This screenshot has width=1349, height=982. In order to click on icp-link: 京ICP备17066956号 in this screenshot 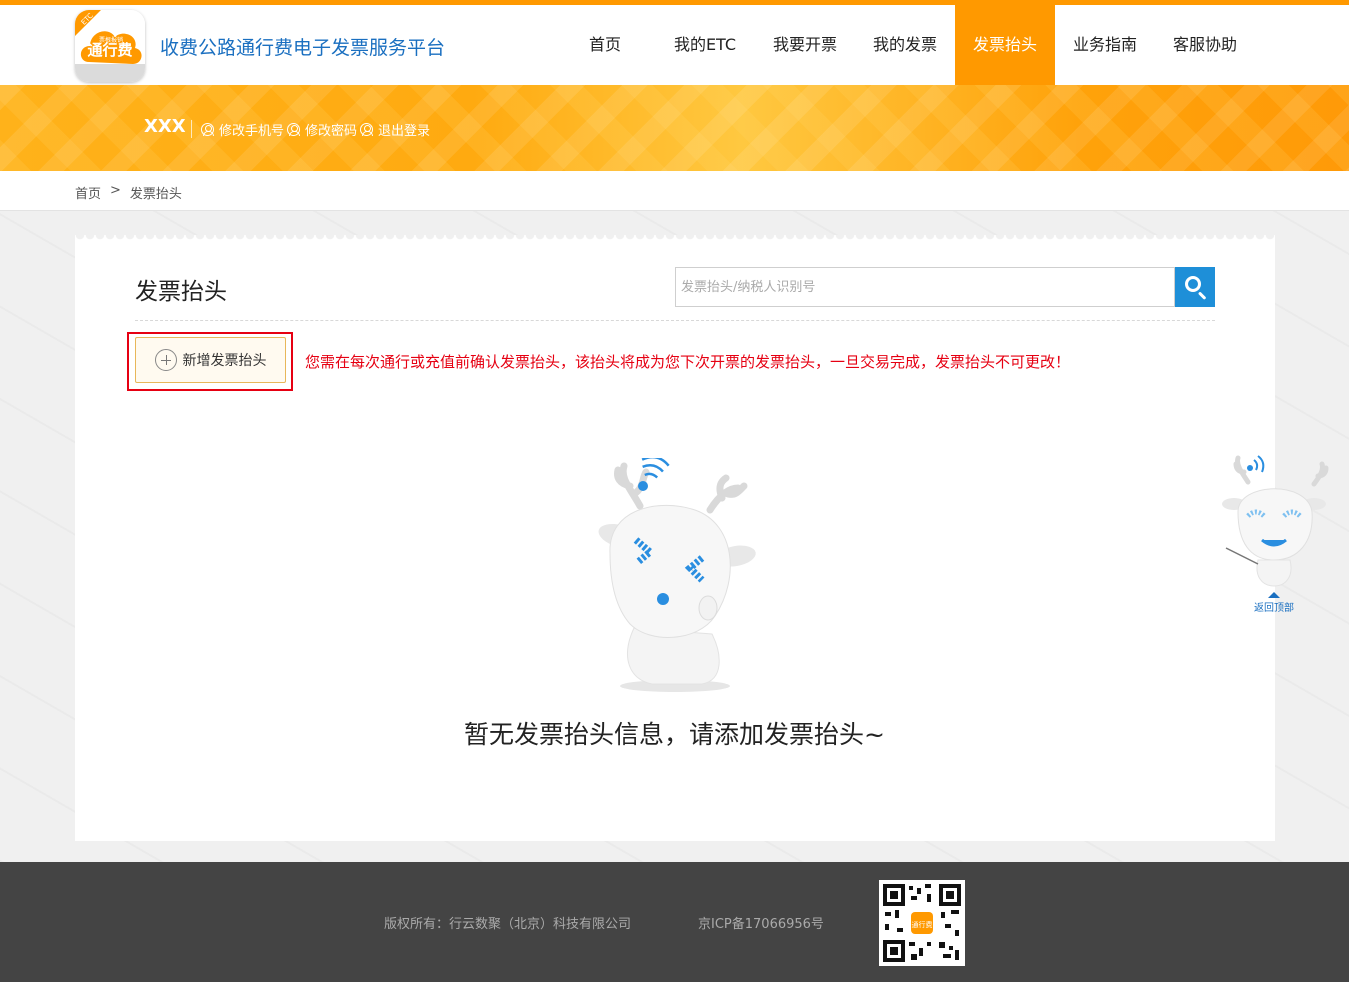, I will do `click(761, 922)`.